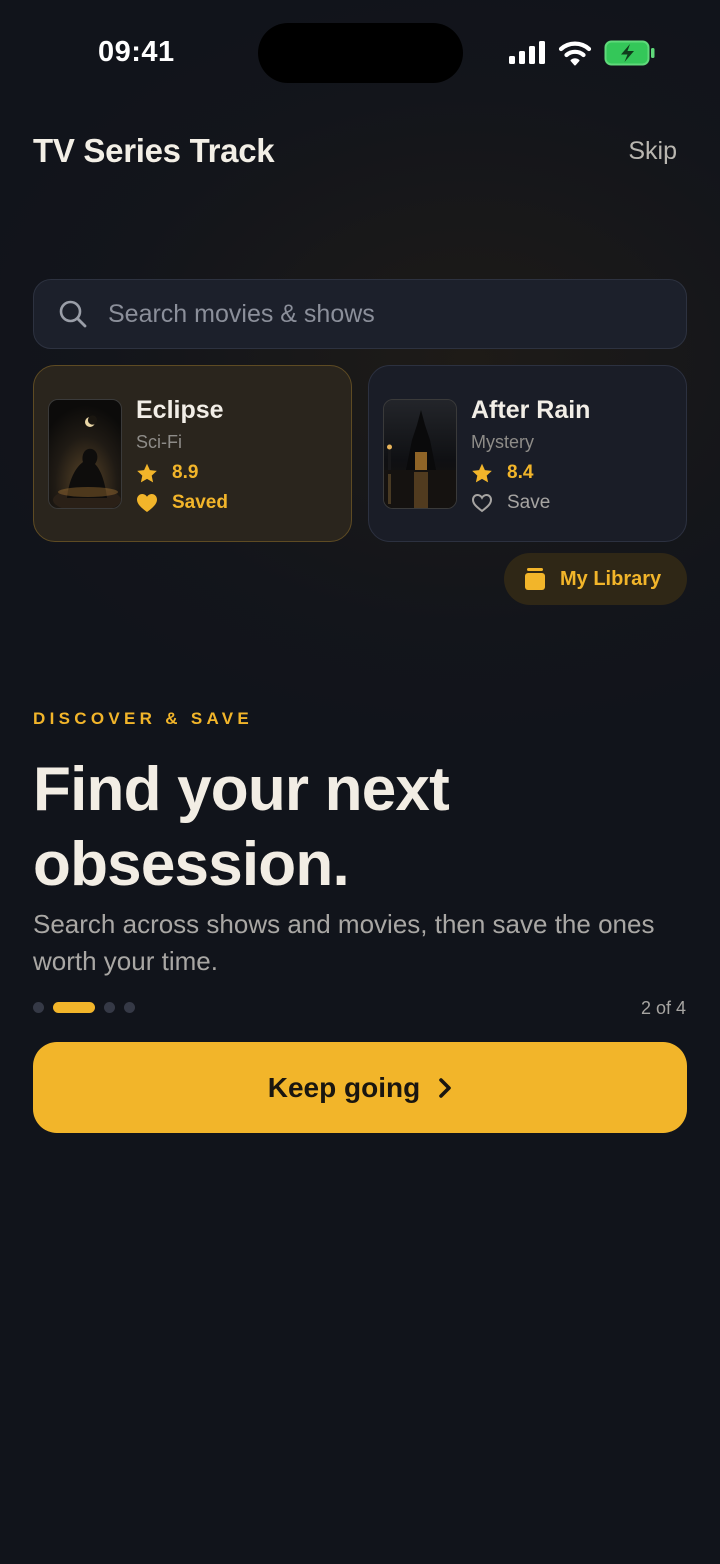 The height and width of the screenshot is (1564, 720). Describe the element at coordinates (527, 52) in the screenshot. I see `signal-icon` at that location.